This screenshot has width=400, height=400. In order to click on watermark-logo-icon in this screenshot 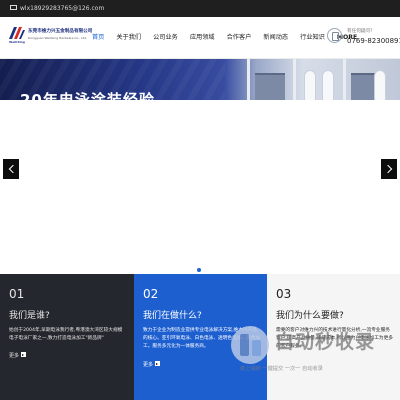, I will do `click(250, 345)`.